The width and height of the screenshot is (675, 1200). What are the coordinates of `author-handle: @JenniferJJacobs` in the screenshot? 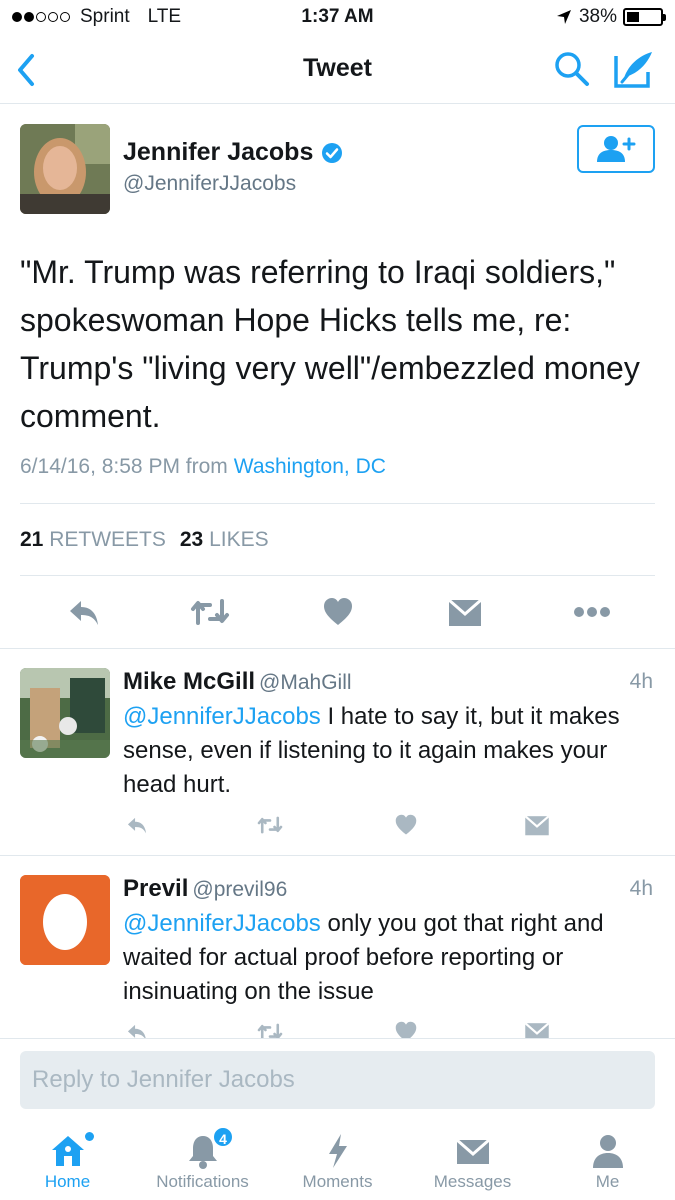 It's located at (209, 184).